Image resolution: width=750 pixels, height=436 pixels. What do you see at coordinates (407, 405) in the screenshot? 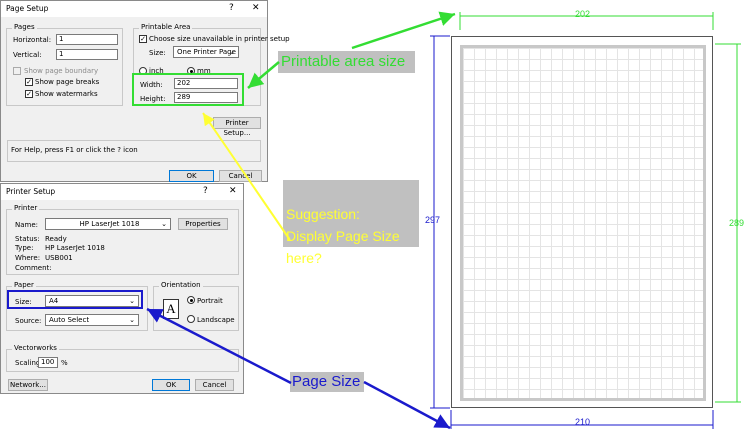
I see `blue-arrow-to-dimension` at bounding box center [407, 405].